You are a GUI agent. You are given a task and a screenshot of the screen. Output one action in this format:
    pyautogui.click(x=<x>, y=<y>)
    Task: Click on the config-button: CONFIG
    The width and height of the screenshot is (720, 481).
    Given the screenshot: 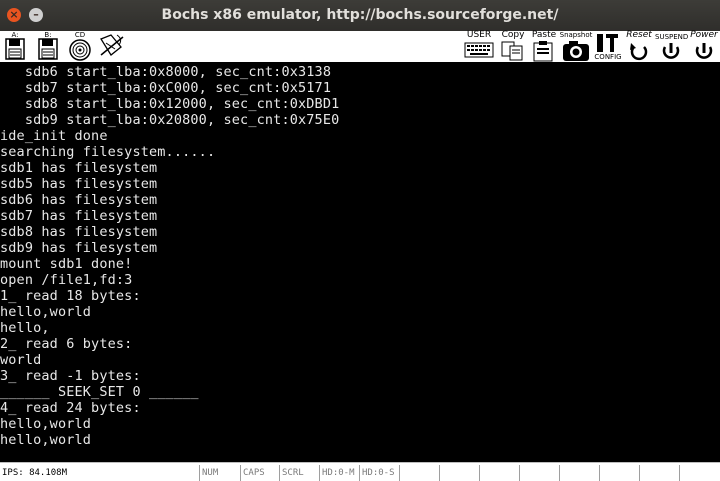 What is the action you would take?
    pyautogui.click(x=608, y=46)
    